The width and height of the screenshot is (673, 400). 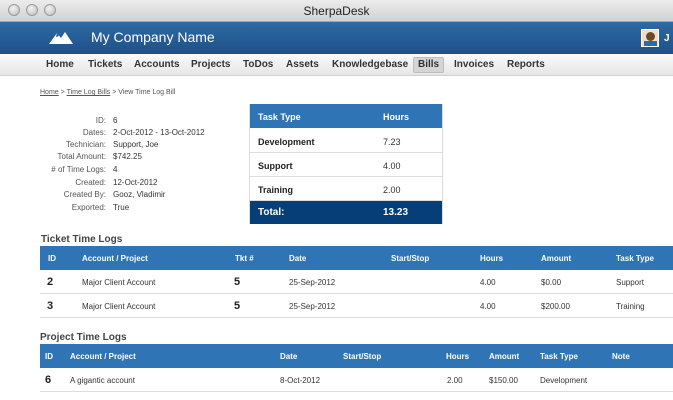 I want to click on detail-id-value: 6, so click(x=115, y=120).